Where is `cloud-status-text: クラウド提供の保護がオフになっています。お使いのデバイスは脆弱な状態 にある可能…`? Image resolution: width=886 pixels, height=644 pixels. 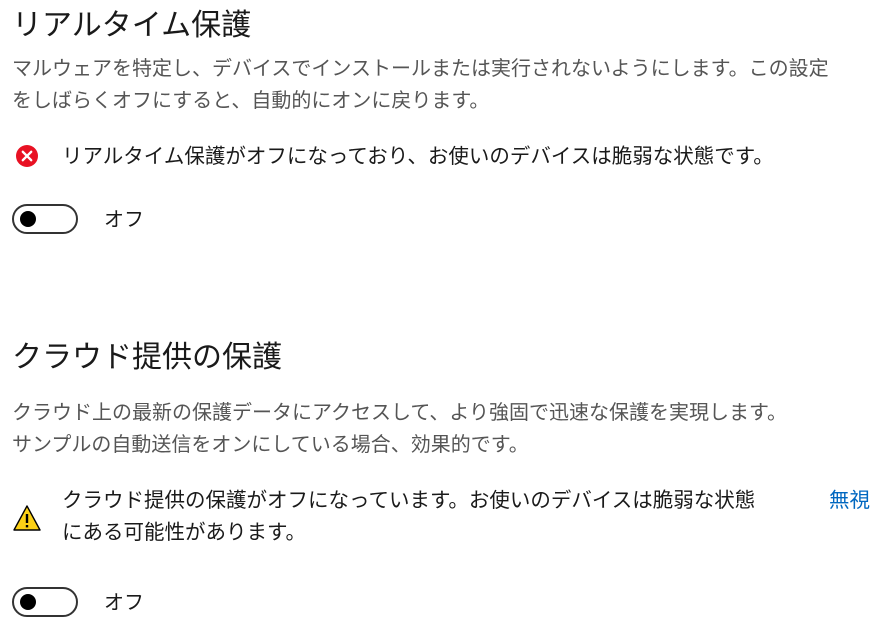 cloud-status-text: クラウド提供の保護がオフになっています。お使いのデバイスは脆弱な状態 にある可能… is located at coordinates (408, 516).